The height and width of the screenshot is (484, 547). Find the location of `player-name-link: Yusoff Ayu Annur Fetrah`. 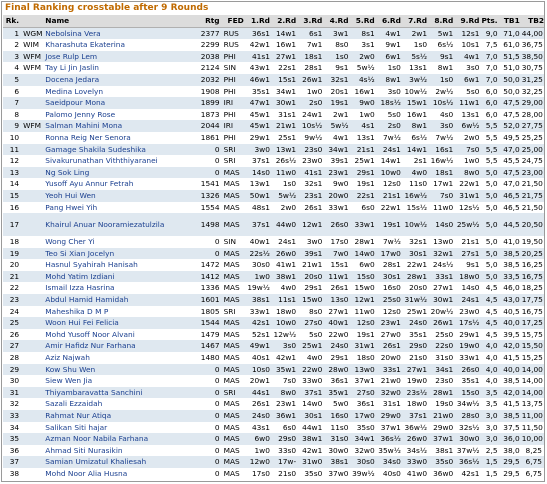

player-name-link: Yusoff Ayu Annur Fetrah is located at coordinates (120, 184).